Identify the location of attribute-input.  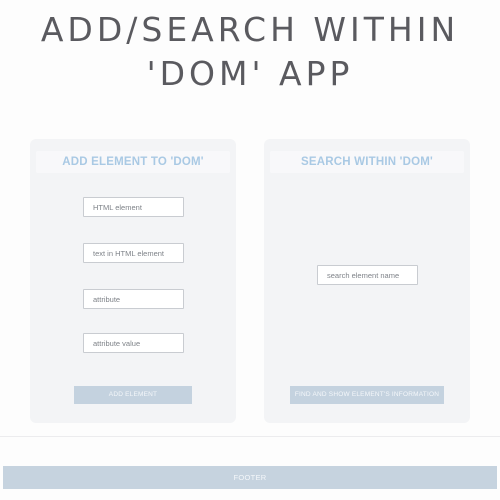
(133, 299).